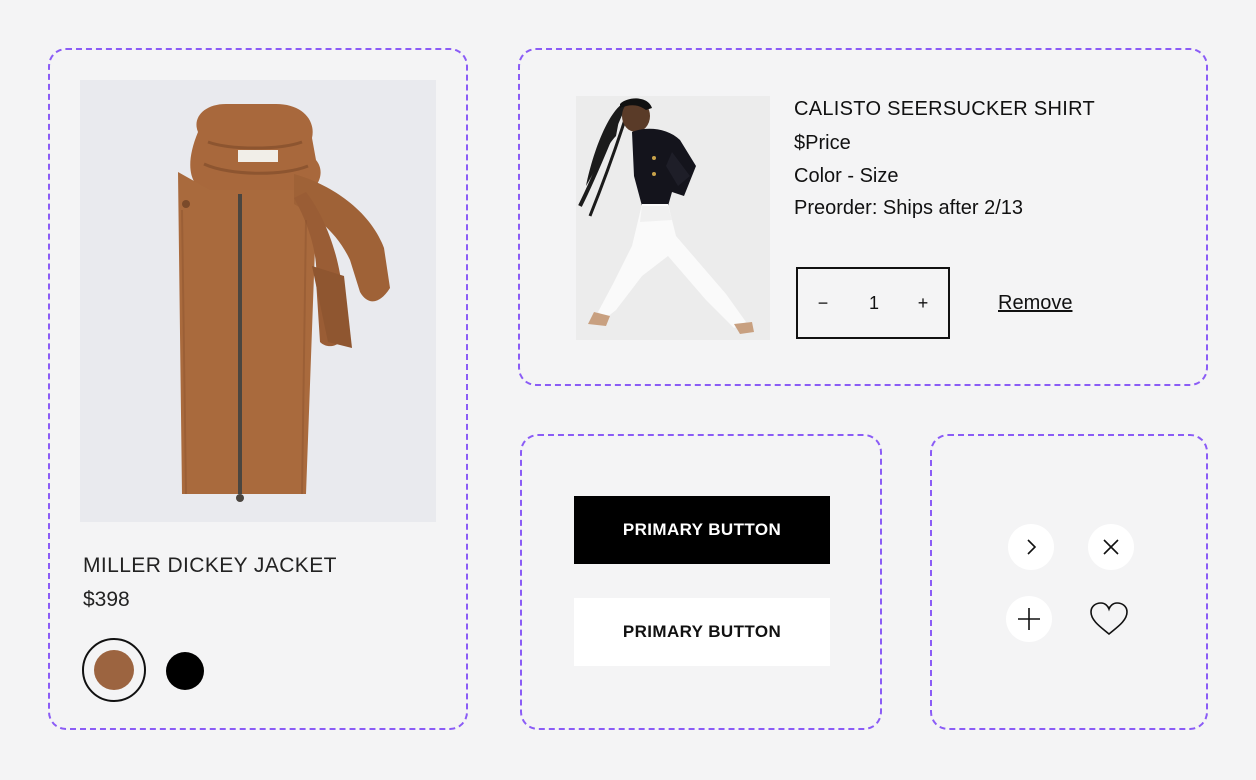 The width and height of the screenshot is (1256, 780). Describe the element at coordinates (701, 582) in the screenshot. I see `buttons-card: PRIMARY BUTTON PRIMARY BUTTON` at that location.